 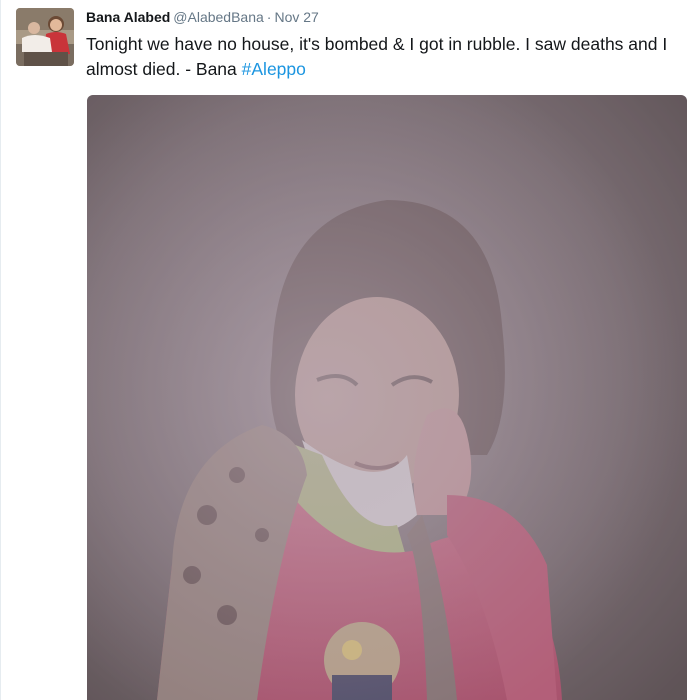 What do you see at coordinates (218, 17) in the screenshot?
I see `author-handle: @AlabedBana` at bounding box center [218, 17].